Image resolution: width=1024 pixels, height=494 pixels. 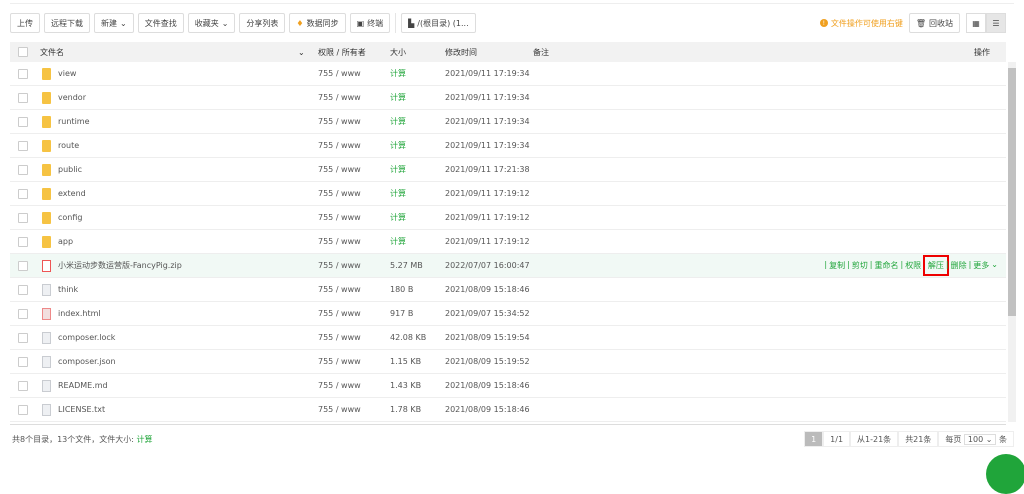 I want to click on table-row: view 755 / www 计算 2021/09/11 17:19:34, so click(x=508, y=74).